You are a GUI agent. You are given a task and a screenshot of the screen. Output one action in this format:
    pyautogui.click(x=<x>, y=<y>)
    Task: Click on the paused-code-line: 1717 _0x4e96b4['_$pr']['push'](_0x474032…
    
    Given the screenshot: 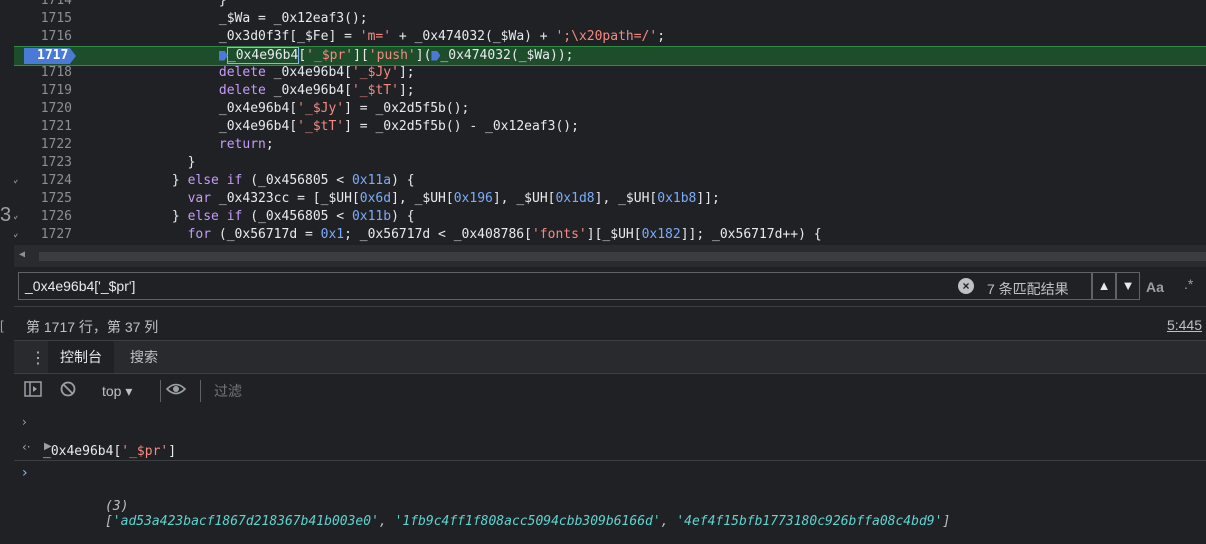 What is the action you would take?
    pyautogui.click(x=603, y=56)
    